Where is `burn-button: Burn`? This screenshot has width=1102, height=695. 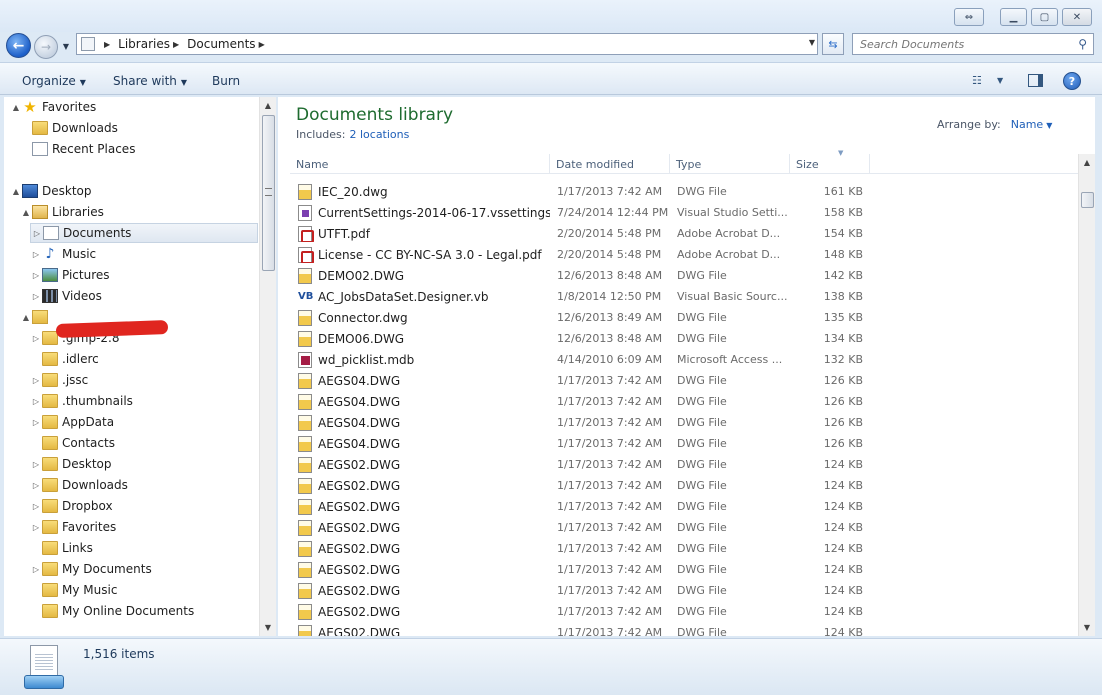
burn-button: Burn is located at coordinates (226, 81).